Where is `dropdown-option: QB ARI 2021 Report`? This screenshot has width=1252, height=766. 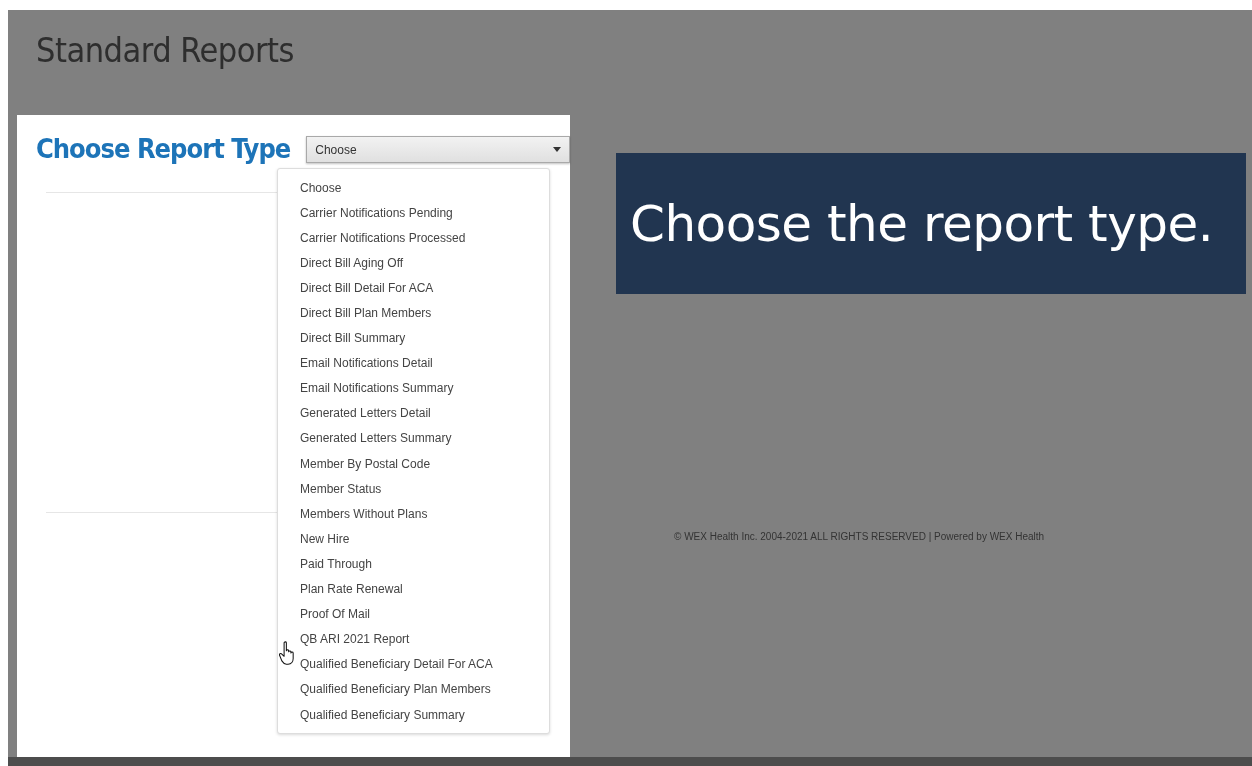 dropdown-option: QB ARI 2021 Report is located at coordinates (413, 639).